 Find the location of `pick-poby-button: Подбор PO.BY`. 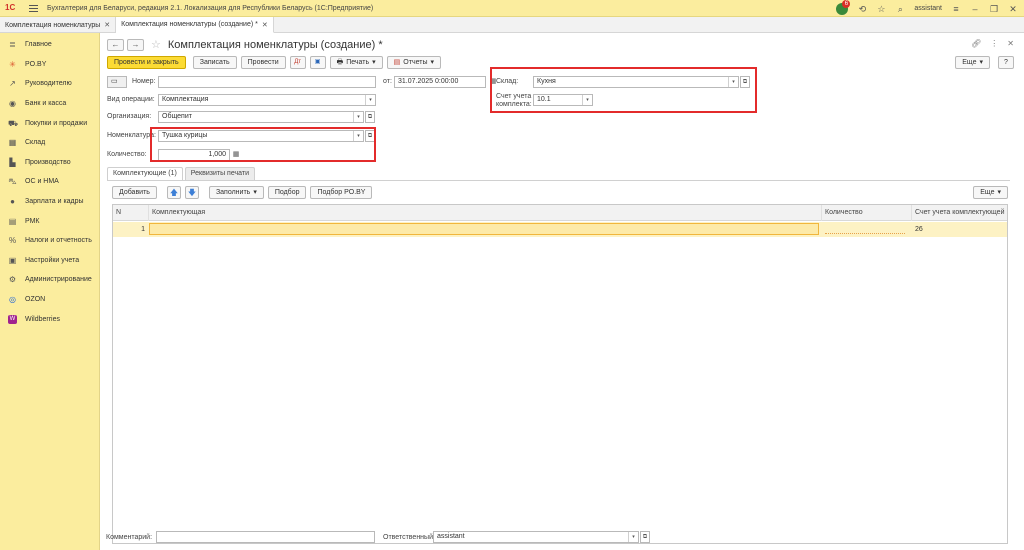

pick-poby-button: Подбор PO.BY is located at coordinates (341, 192).